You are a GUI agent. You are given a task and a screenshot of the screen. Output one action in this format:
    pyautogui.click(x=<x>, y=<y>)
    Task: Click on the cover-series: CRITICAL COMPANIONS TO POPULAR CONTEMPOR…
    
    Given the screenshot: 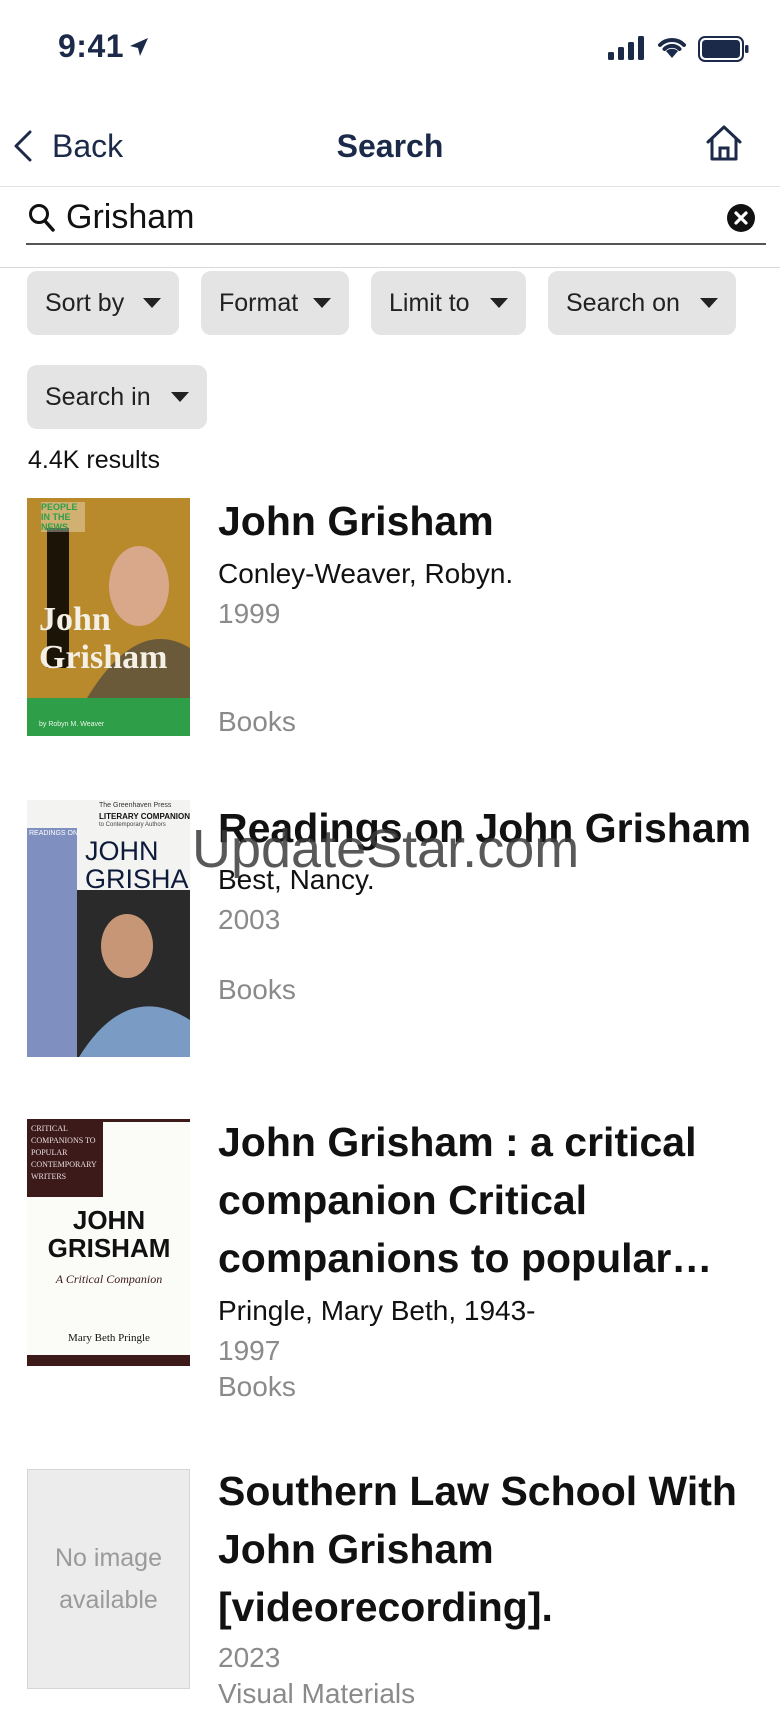 What is the action you would take?
    pyautogui.click(x=64, y=1152)
    